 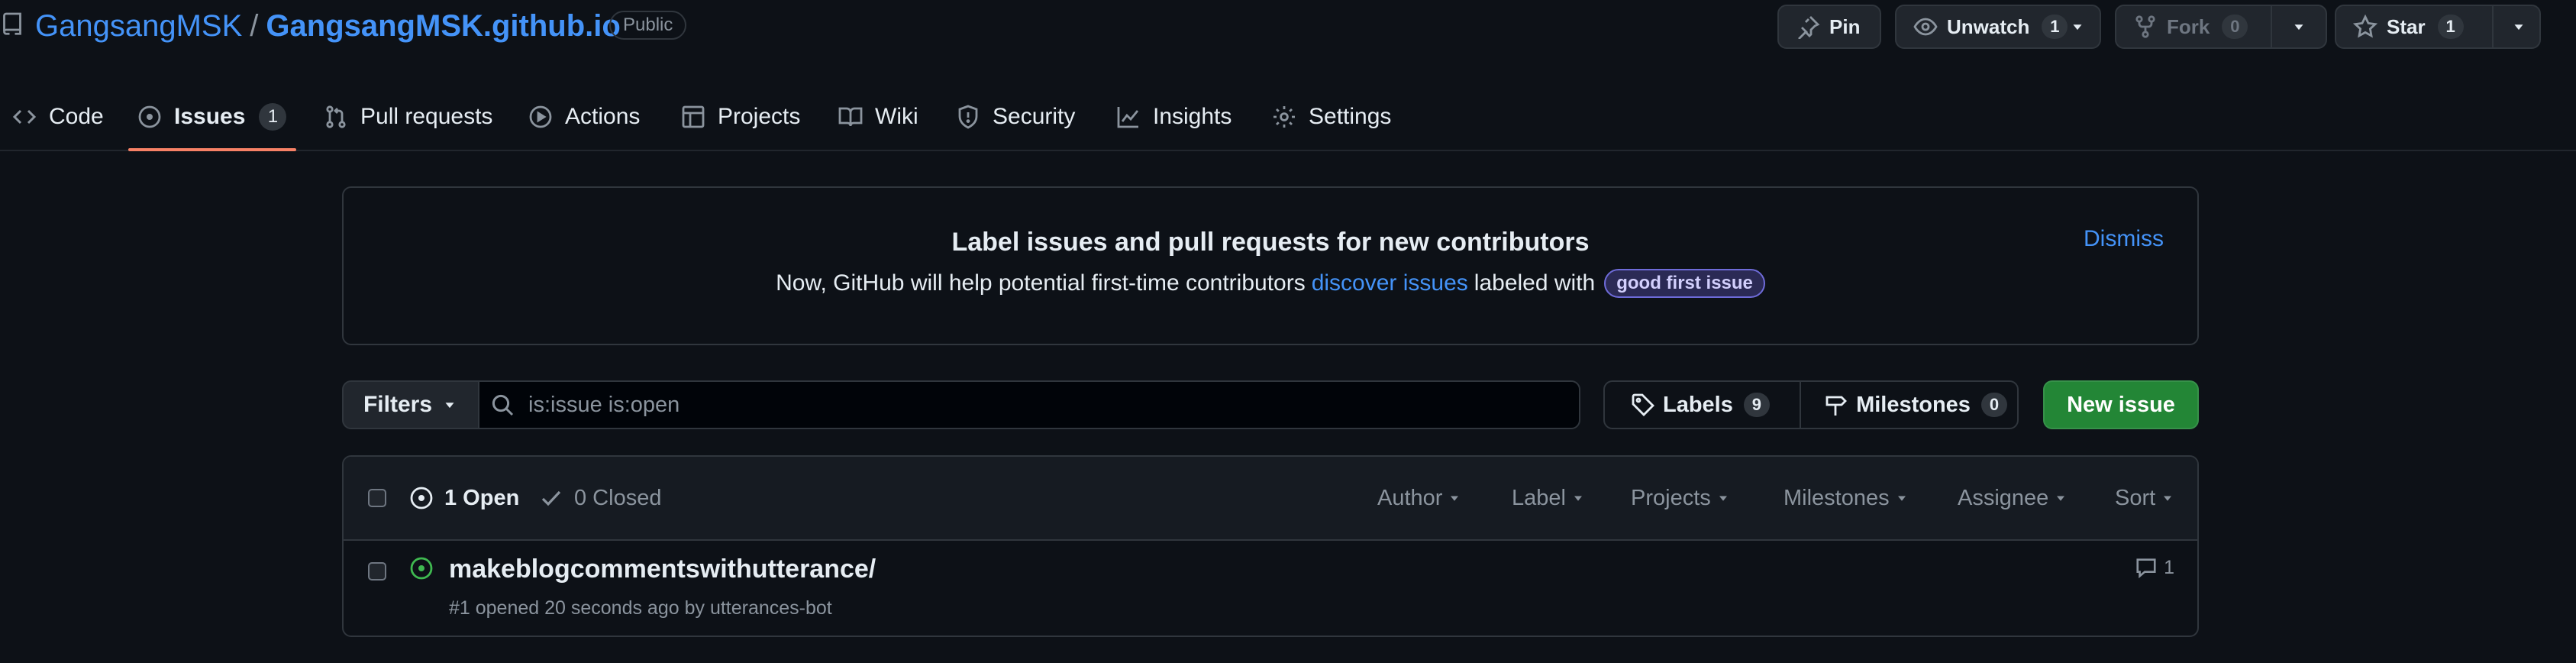 I want to click on labels-milestones-group: Labels 9 Milestones 0, so click(x=1811, y=404).